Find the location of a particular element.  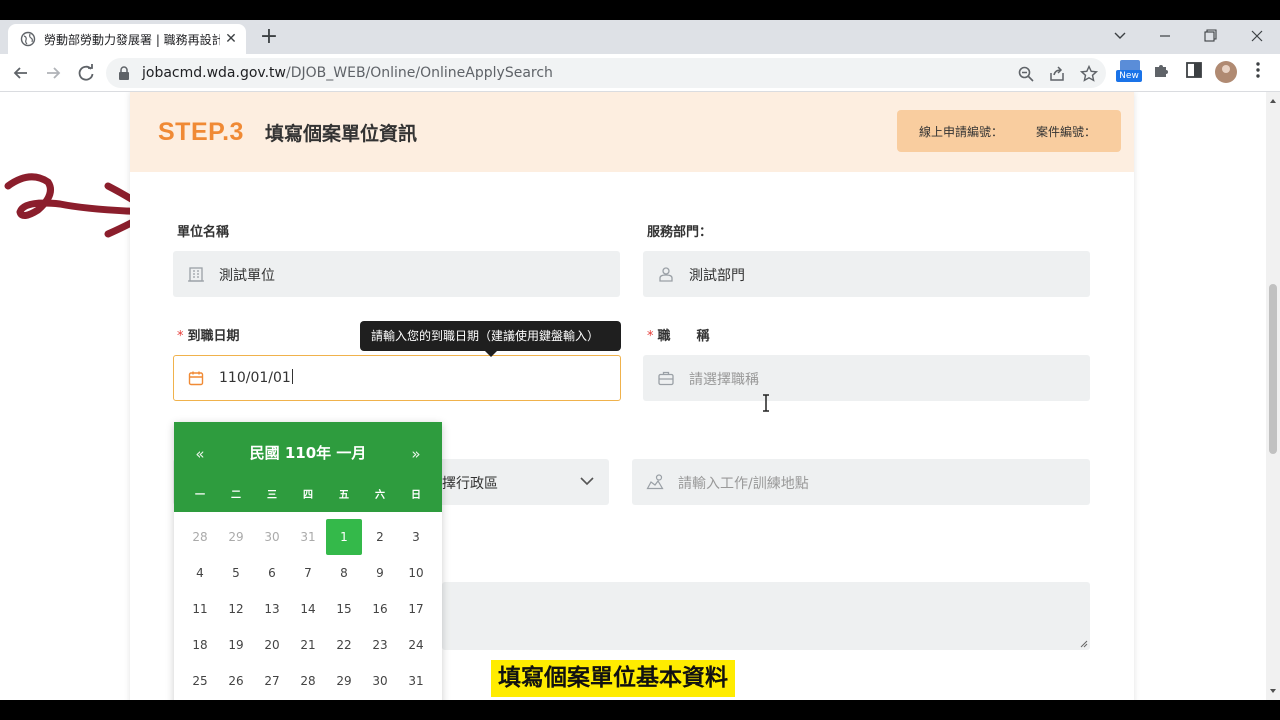

globe-icon is located at coordinates (28, 39).